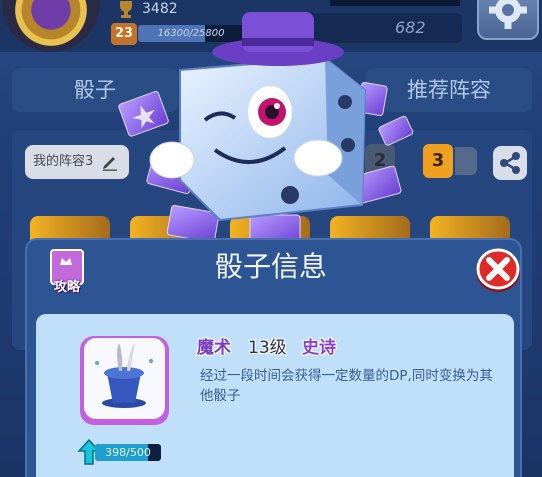  Describe the element at coordinates (346, 386) in the screenshot. I see `dice-description: 经过一段时间会获得一定数量的DP,同时变换为其他骰子` at that location.